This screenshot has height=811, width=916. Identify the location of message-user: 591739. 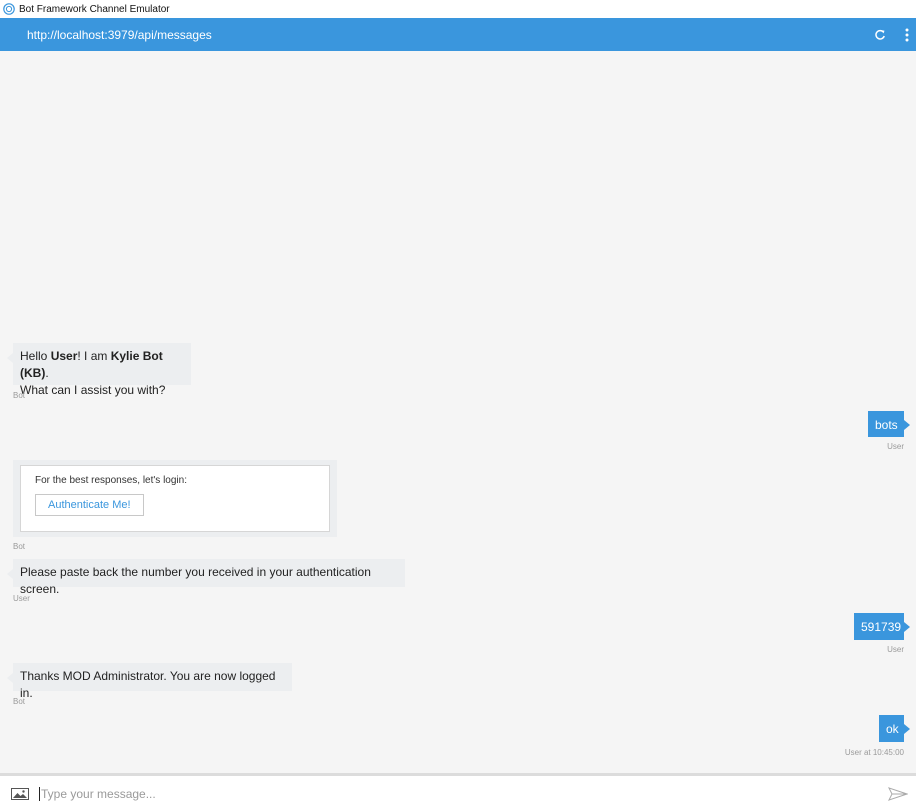
(882, 626).